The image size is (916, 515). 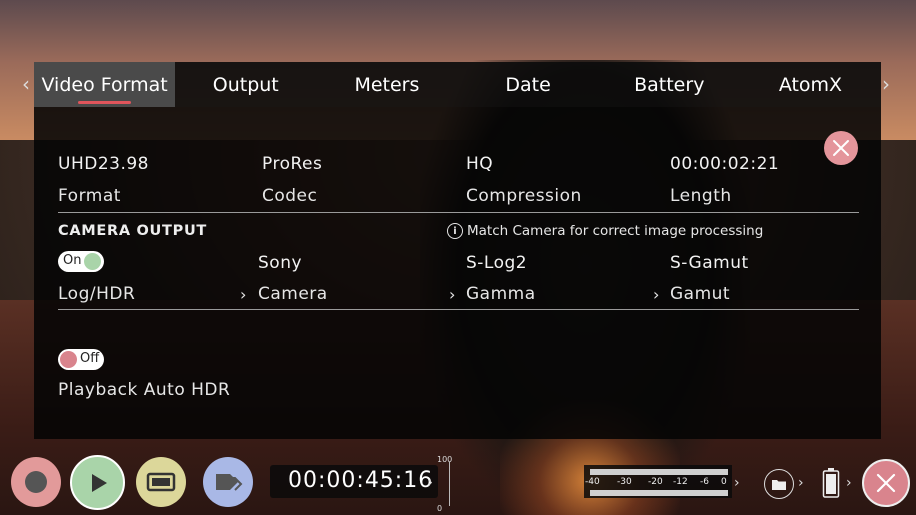 What do you see at coordinates (452, 294) in the screenshot?
I see `gamma-chevron-icon: ›` at bounding box center [452, 294].